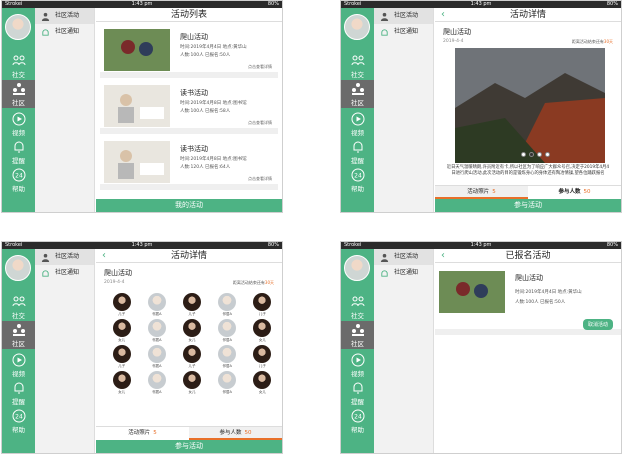  Describe the element at coordinates (357, 161) in the screenshot. I see `rail-label: 提醒` at that location.